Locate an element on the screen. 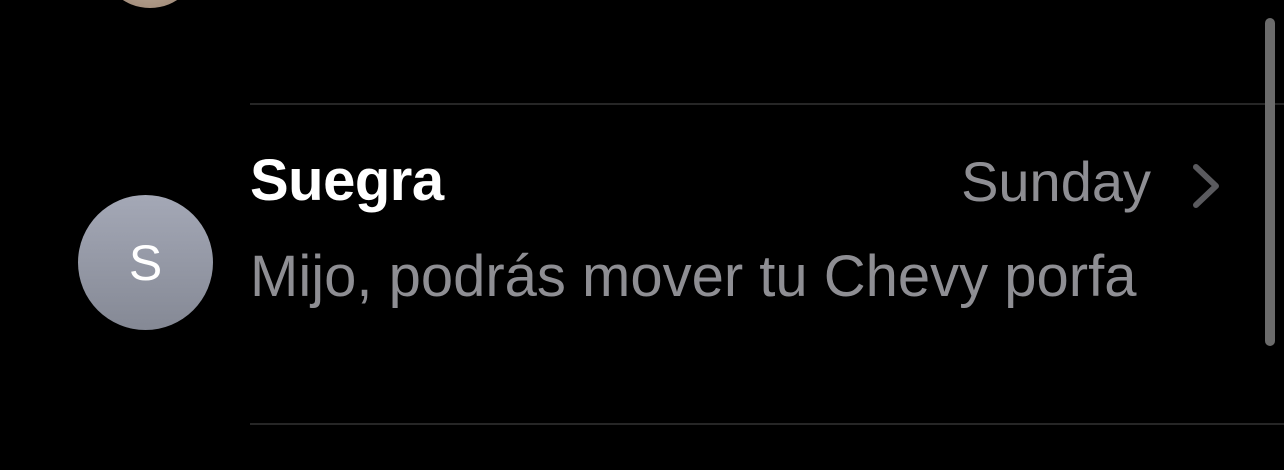 Image resolution: width=1284 pixels, height=470 pixels. contact-avatar: S is located at coordinates (145, 262).